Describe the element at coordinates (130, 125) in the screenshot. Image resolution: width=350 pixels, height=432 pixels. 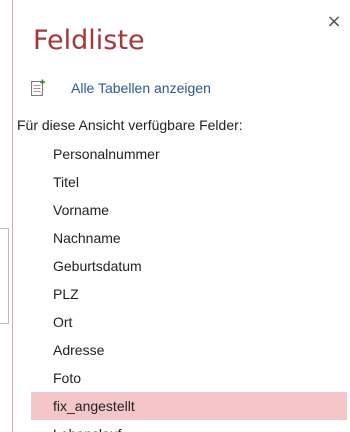
I see `available-fields-heading: Für diese Ansicht verfügbare Felder:` at that location.